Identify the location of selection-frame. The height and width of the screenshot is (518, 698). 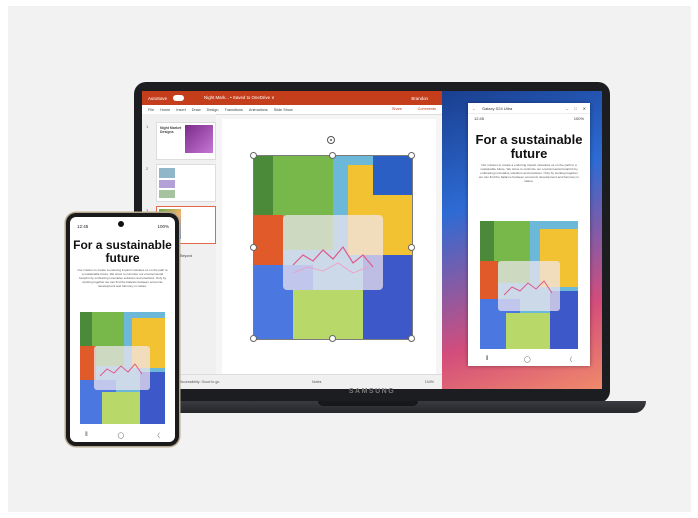
(333, 247).